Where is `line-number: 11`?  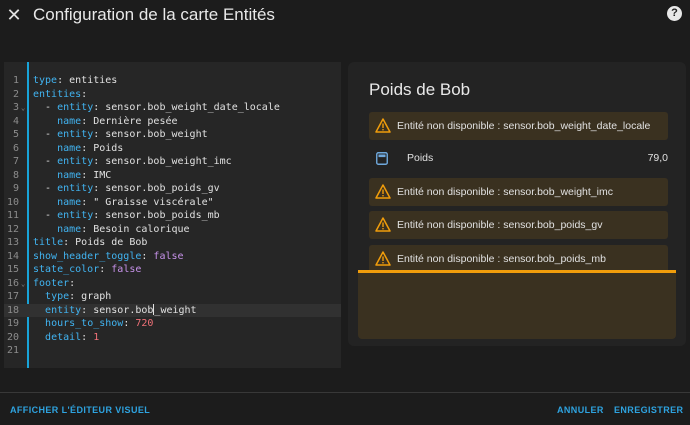 line-number: 11 is located at coordinates (12, 215).